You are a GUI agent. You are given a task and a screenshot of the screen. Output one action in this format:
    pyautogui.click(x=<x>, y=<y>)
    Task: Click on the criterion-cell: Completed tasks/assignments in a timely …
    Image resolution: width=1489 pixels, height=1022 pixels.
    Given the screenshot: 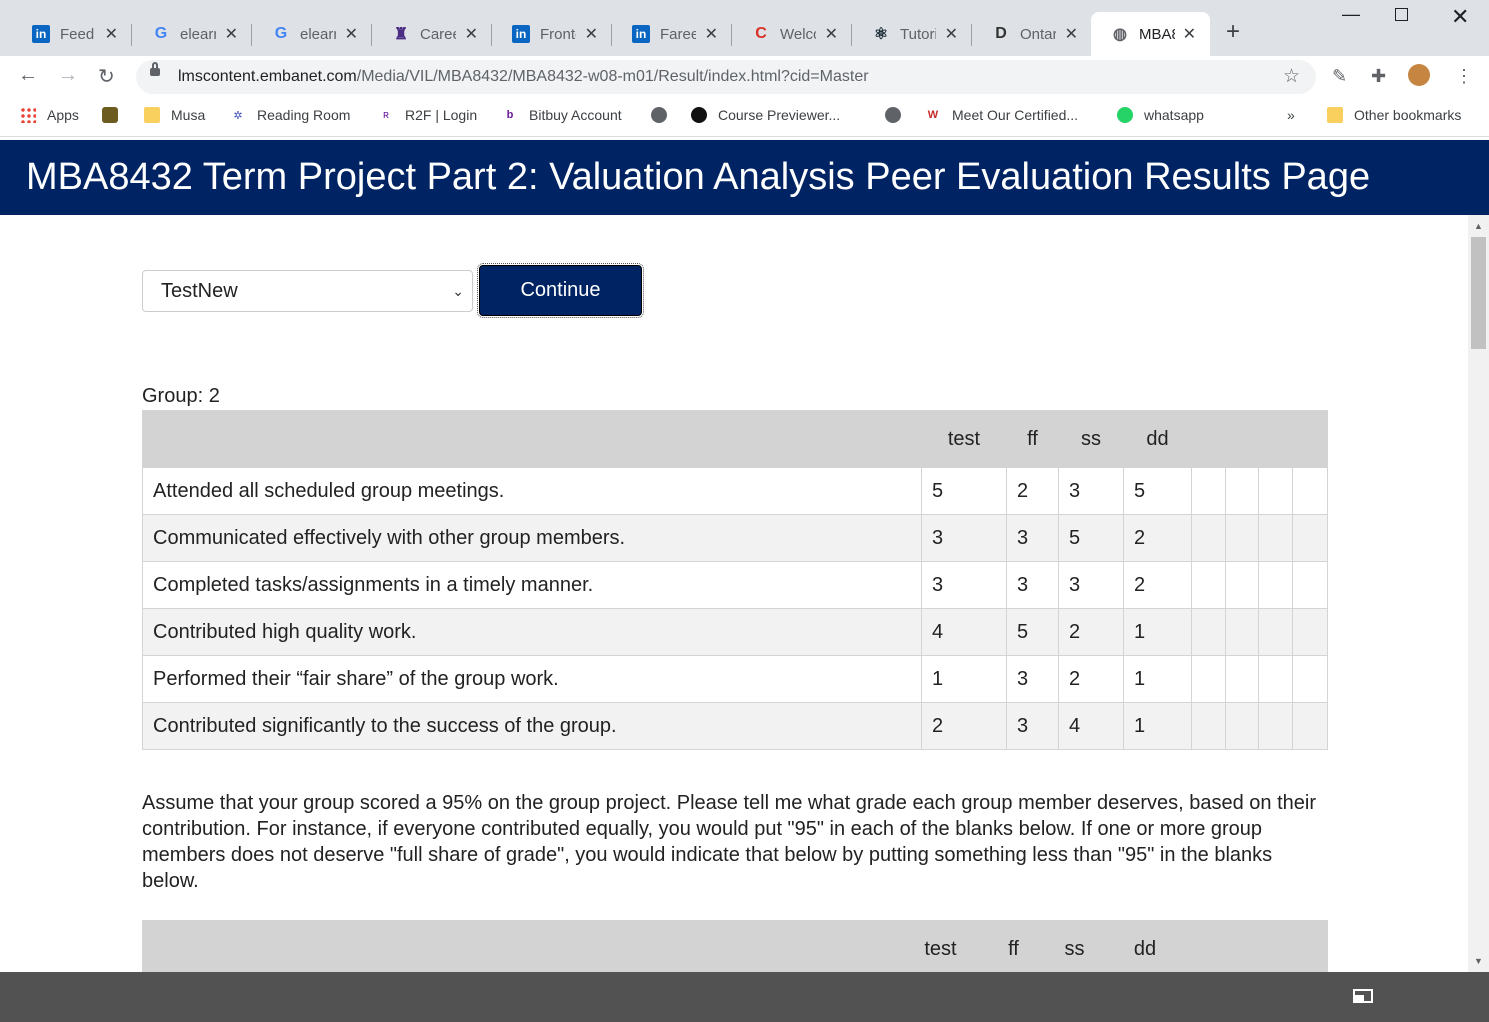 What is the action you would take?
    pyautogui.click(x=532, y=585)
    